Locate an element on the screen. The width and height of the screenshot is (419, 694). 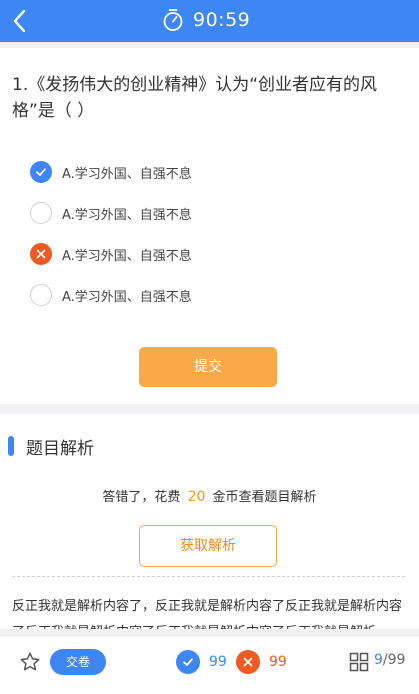
cost-suffix: 金币查看题目解析 is located at coordinates (264, 497).